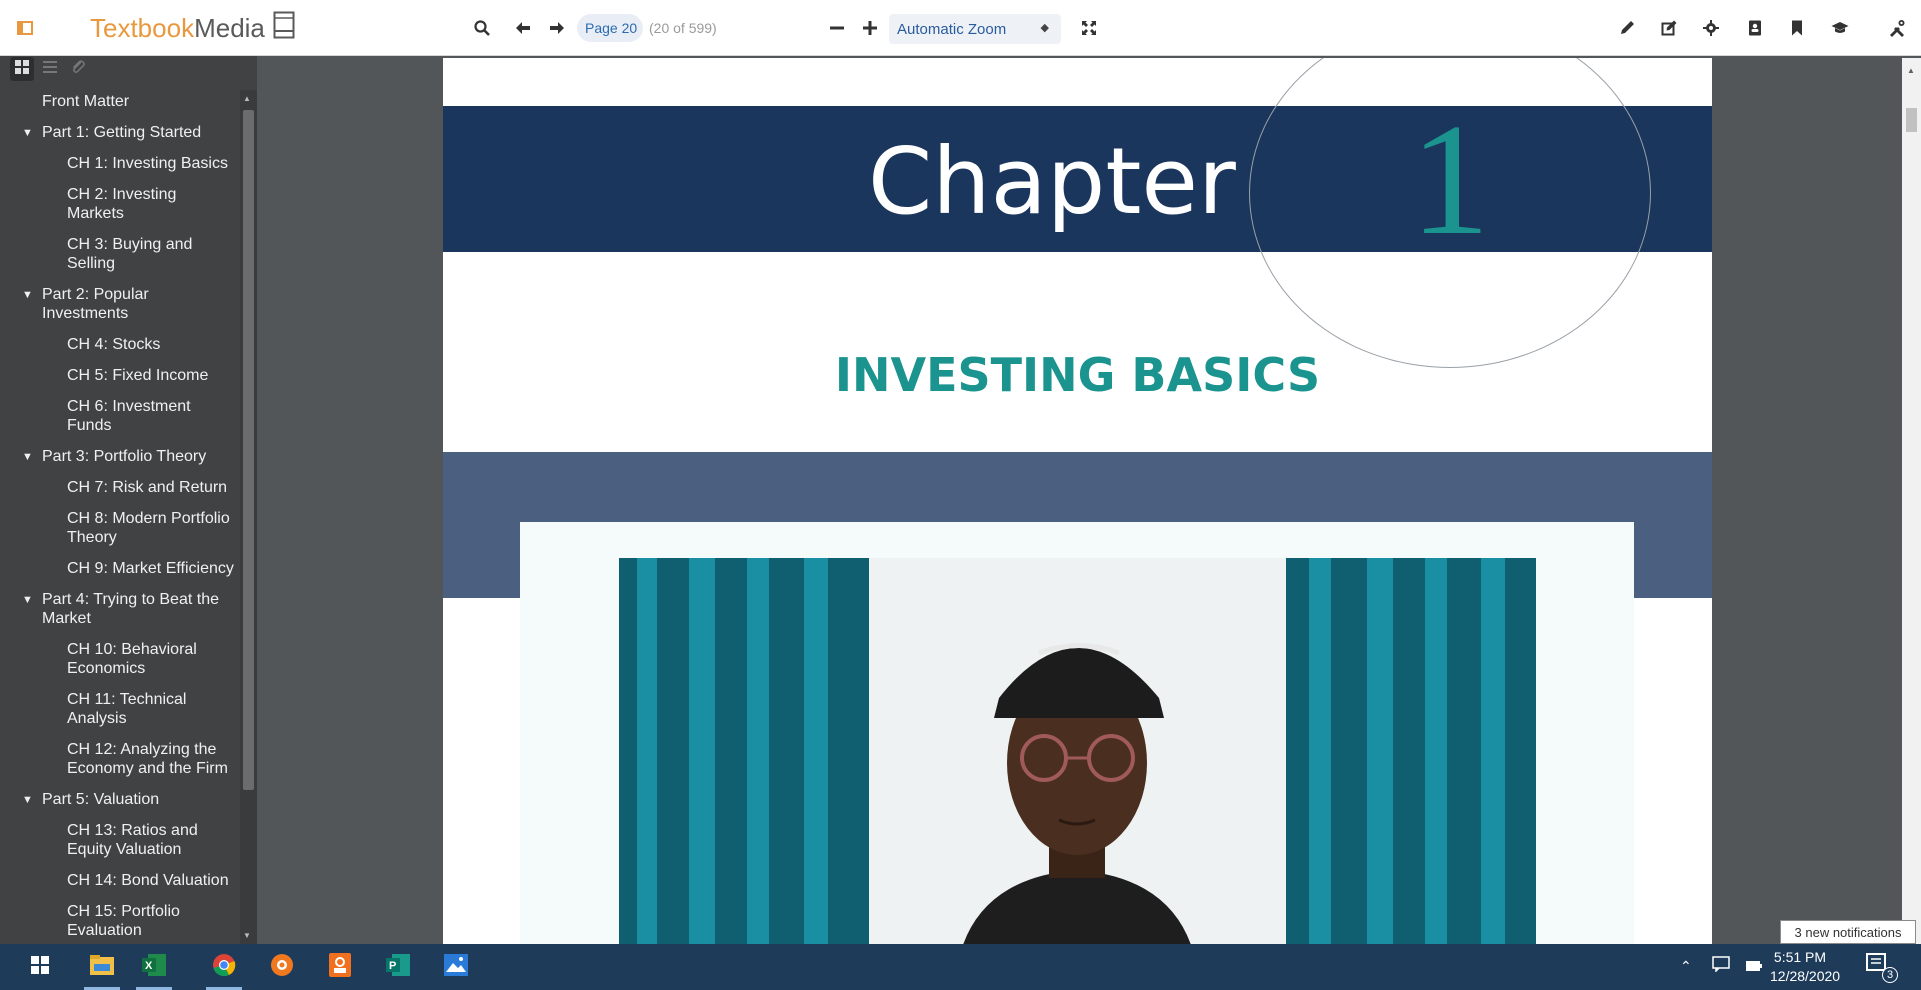 This screenshot has width=1921, height=990. What do you see at coordinates (1848, 932) in the screenshot?
I see `notification-toast: 3 new notifications` at bounding box center [1848, 932].